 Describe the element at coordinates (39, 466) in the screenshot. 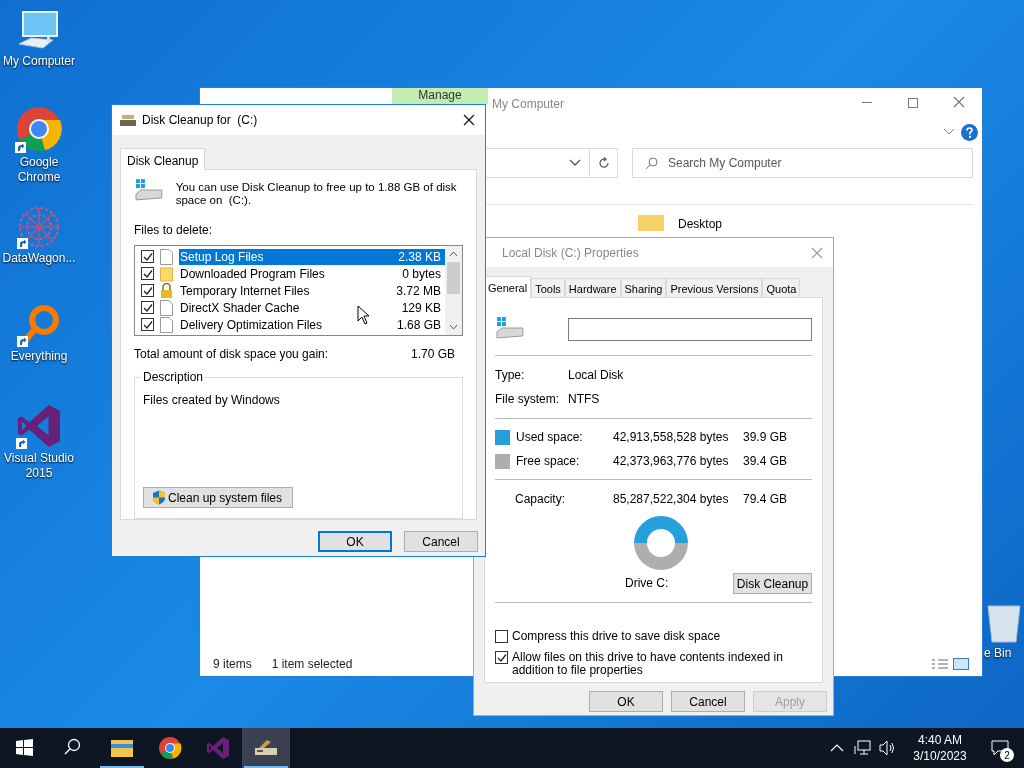

I see `desktop-icon-label: Visual Studio 2015` at that location.